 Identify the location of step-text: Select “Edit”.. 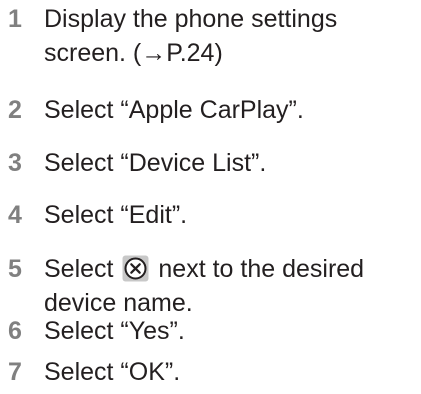
(116, 215).